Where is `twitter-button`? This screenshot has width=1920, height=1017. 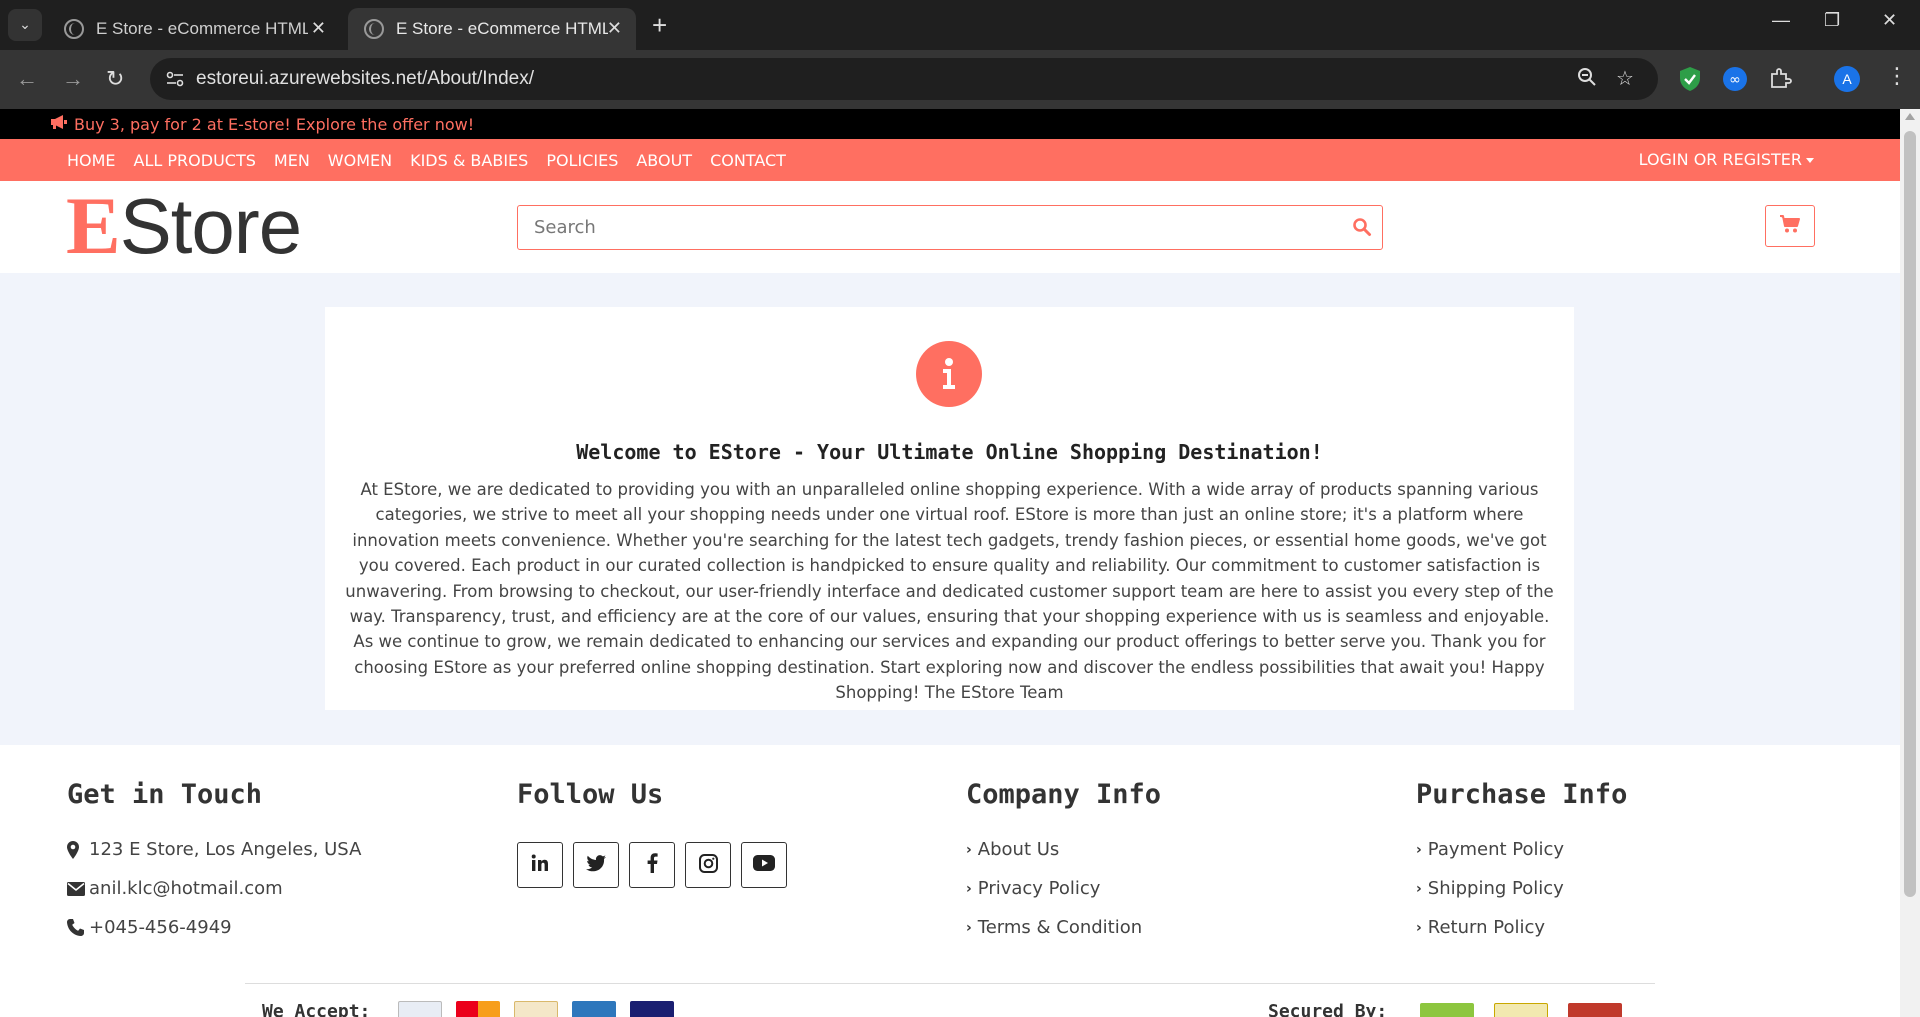
twitter-button is located at coordinates (596, 865).